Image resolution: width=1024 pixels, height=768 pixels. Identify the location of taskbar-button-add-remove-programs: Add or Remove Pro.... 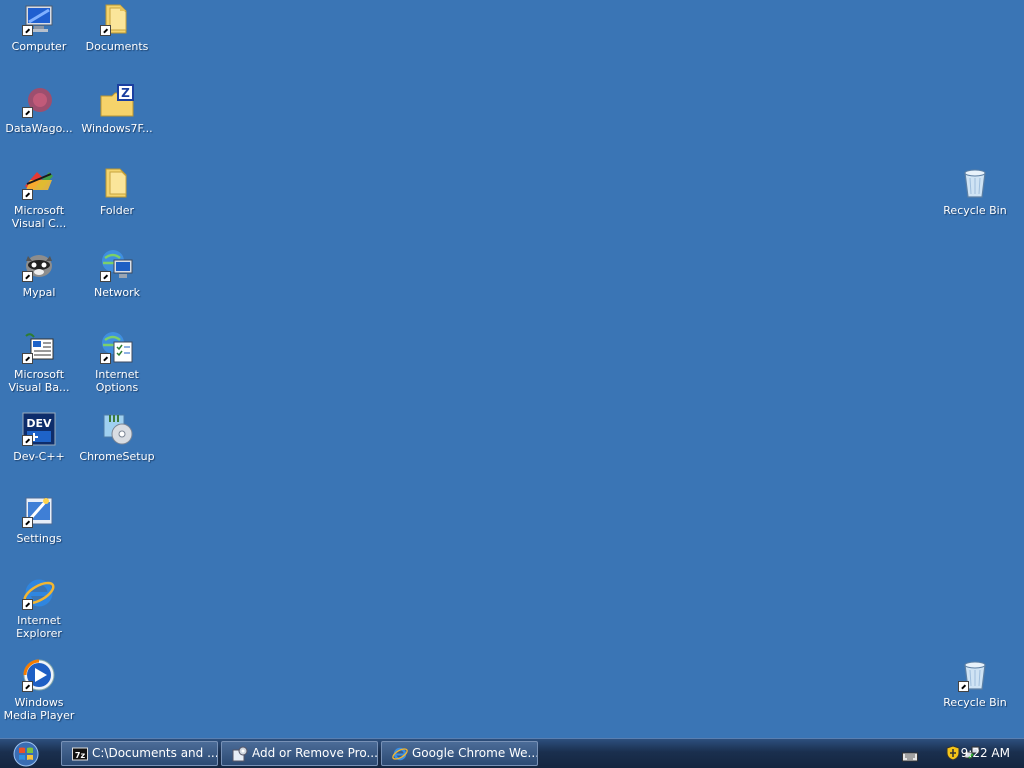
(299, 753).